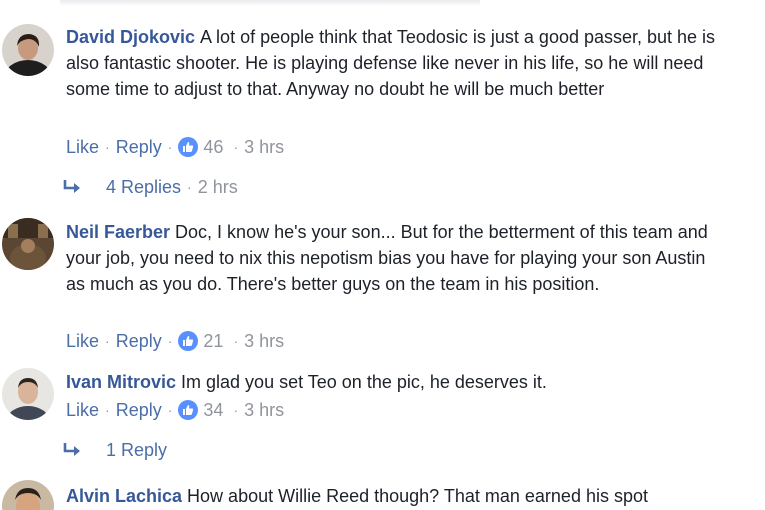 This screenshot has height=510, width=765. I want to click on comment-author: David Djokovic, so click(130, 37).